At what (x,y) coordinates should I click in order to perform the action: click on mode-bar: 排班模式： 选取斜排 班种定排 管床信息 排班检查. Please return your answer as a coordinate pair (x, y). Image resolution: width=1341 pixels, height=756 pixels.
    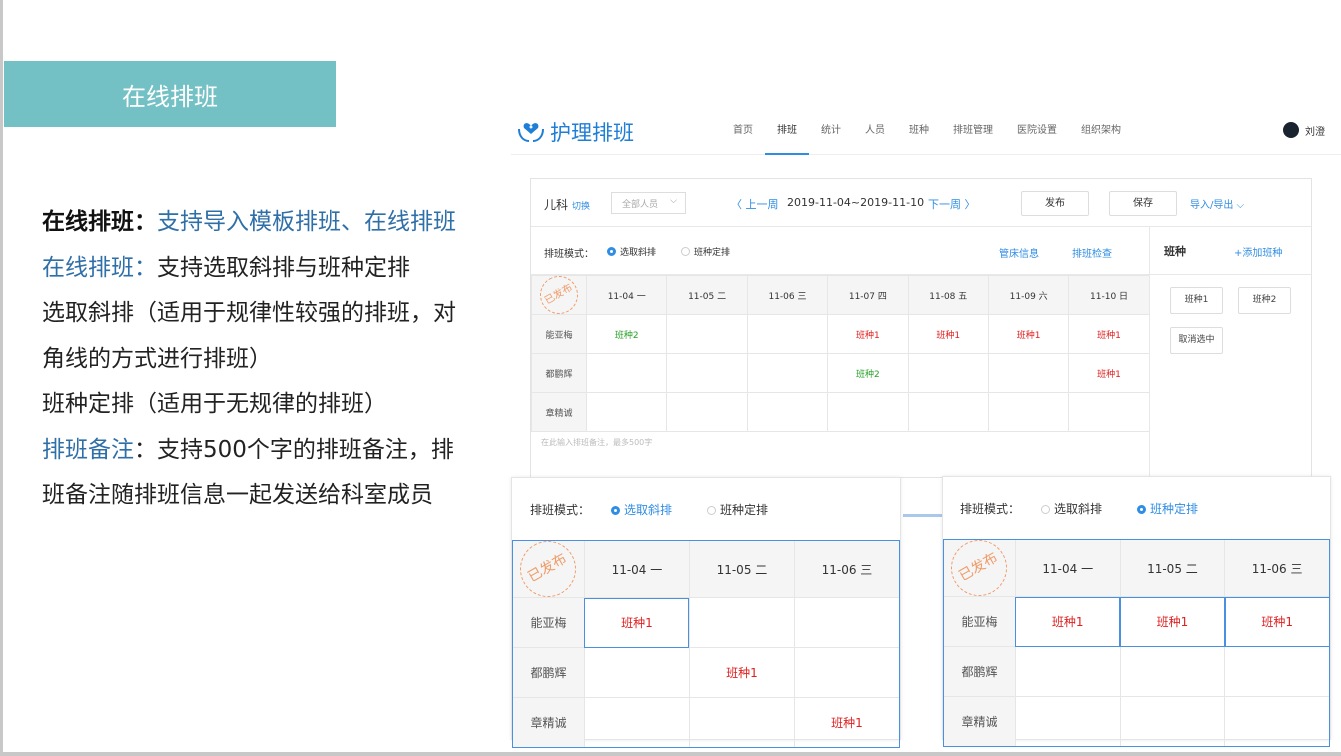
    Looking at the image, I should click on (840, 251).